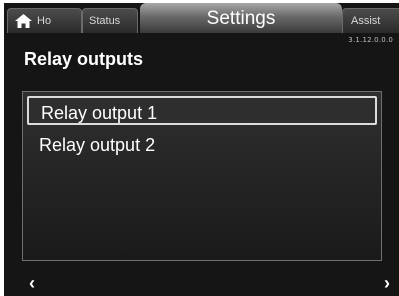 Image resolution: width=399 pixels, height=296 pixels. I want to click on tab-settings-label: Settings, so click(241, 18).